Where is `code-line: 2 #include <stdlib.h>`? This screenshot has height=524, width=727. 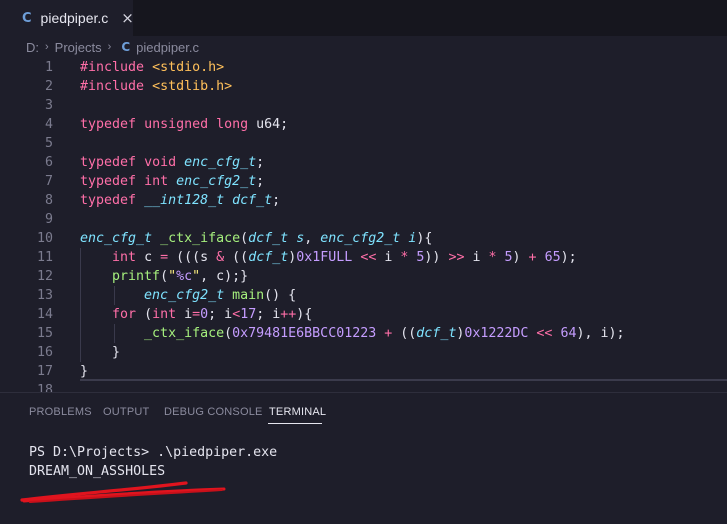 code-line: 2 #include <stdlib.h> is located at coordinates (363, 86).